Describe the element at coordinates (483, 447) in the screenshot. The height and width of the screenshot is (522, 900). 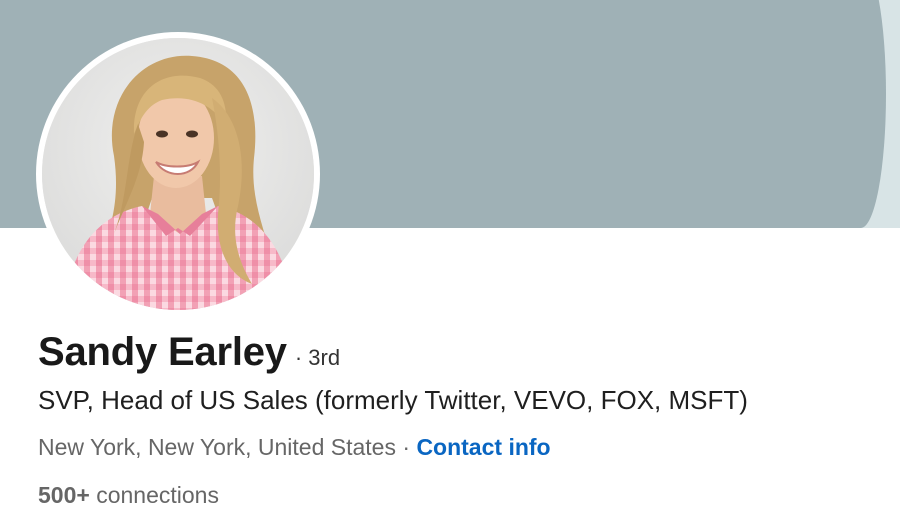
I see `contact-info-link: Contact info` at that location.